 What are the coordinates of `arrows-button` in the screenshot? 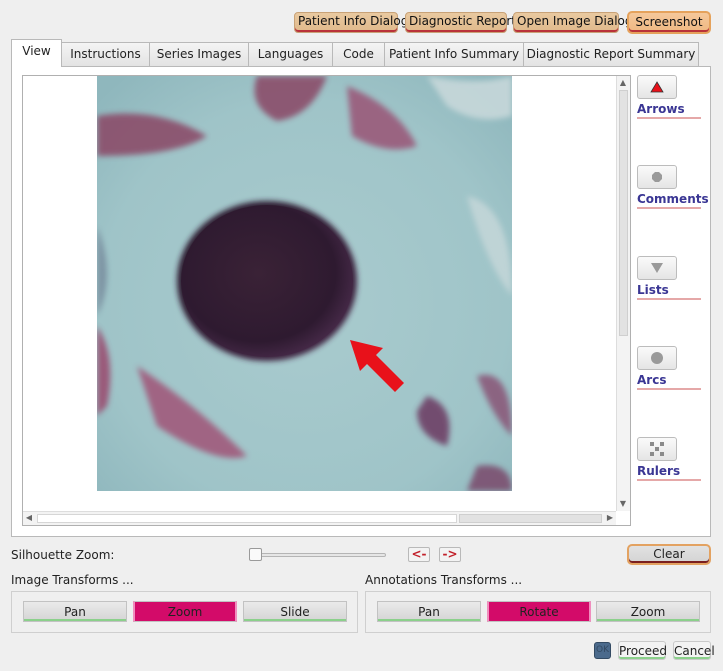 It's located at (657, 87).